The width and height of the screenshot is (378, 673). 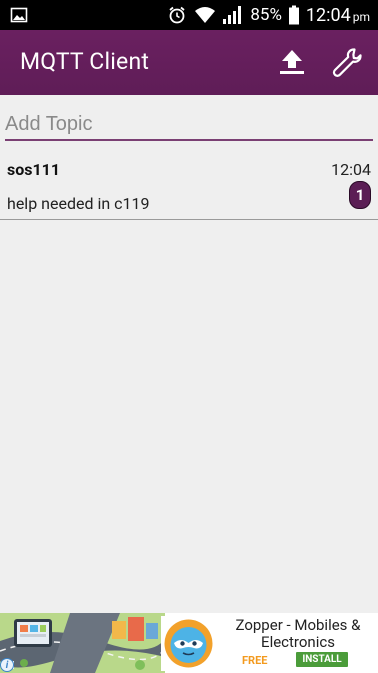 I want to click on message-topic: sos111, so click(x=34, y=169).